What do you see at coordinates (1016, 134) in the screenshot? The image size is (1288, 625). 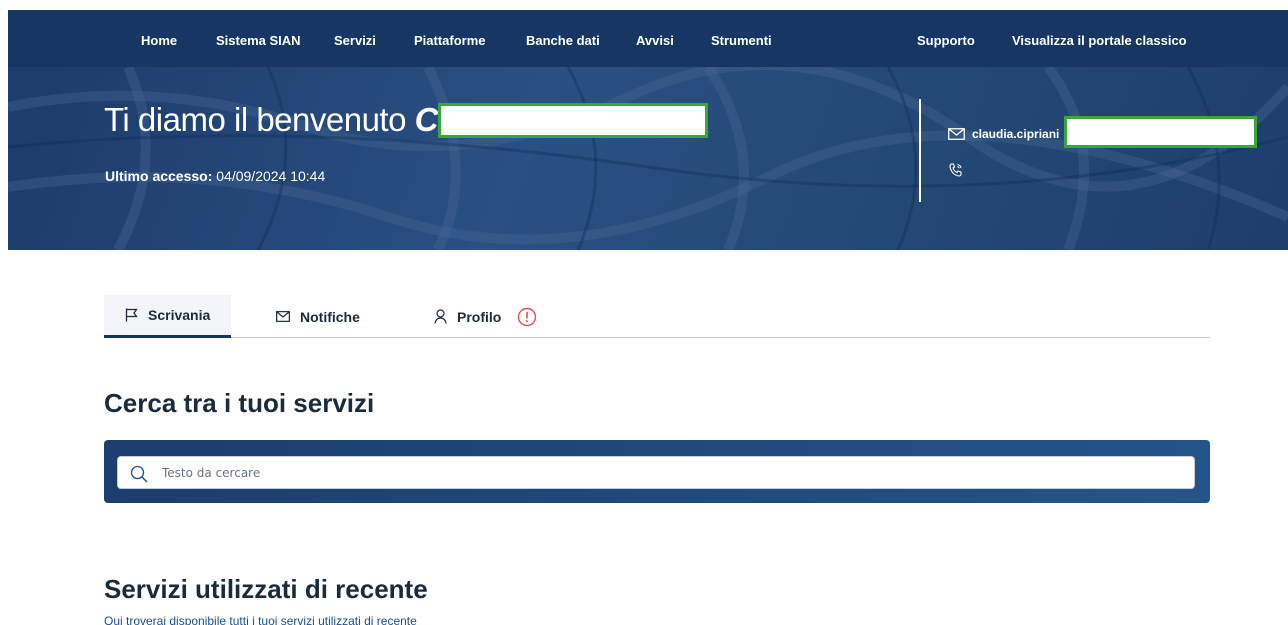 I see `email-text: claudia.cipriani` at bounding box center [1016, 134].